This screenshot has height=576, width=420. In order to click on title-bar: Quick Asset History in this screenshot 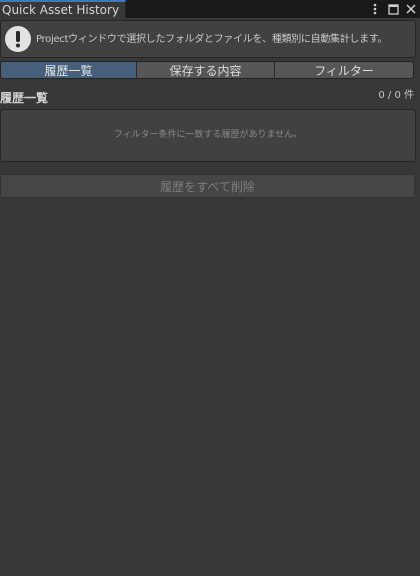, I will do `click(210, 9)`.